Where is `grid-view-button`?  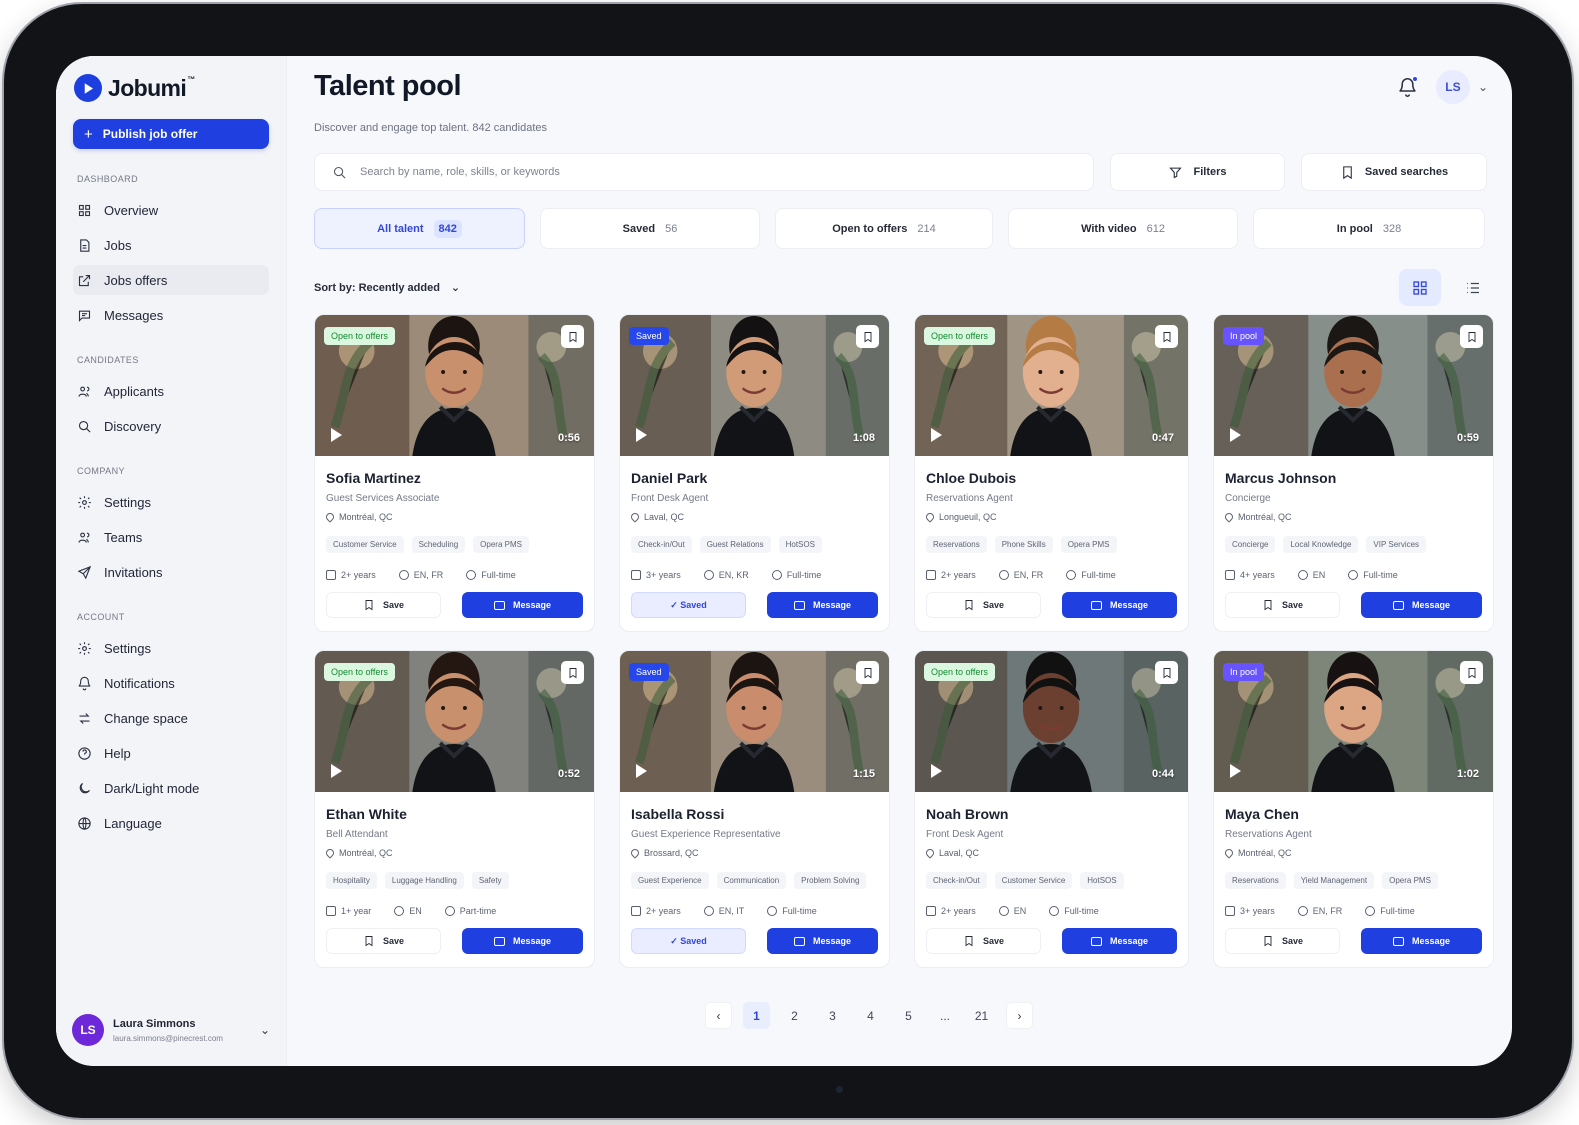
grid-view-button is located at coordinates (1420, 287).